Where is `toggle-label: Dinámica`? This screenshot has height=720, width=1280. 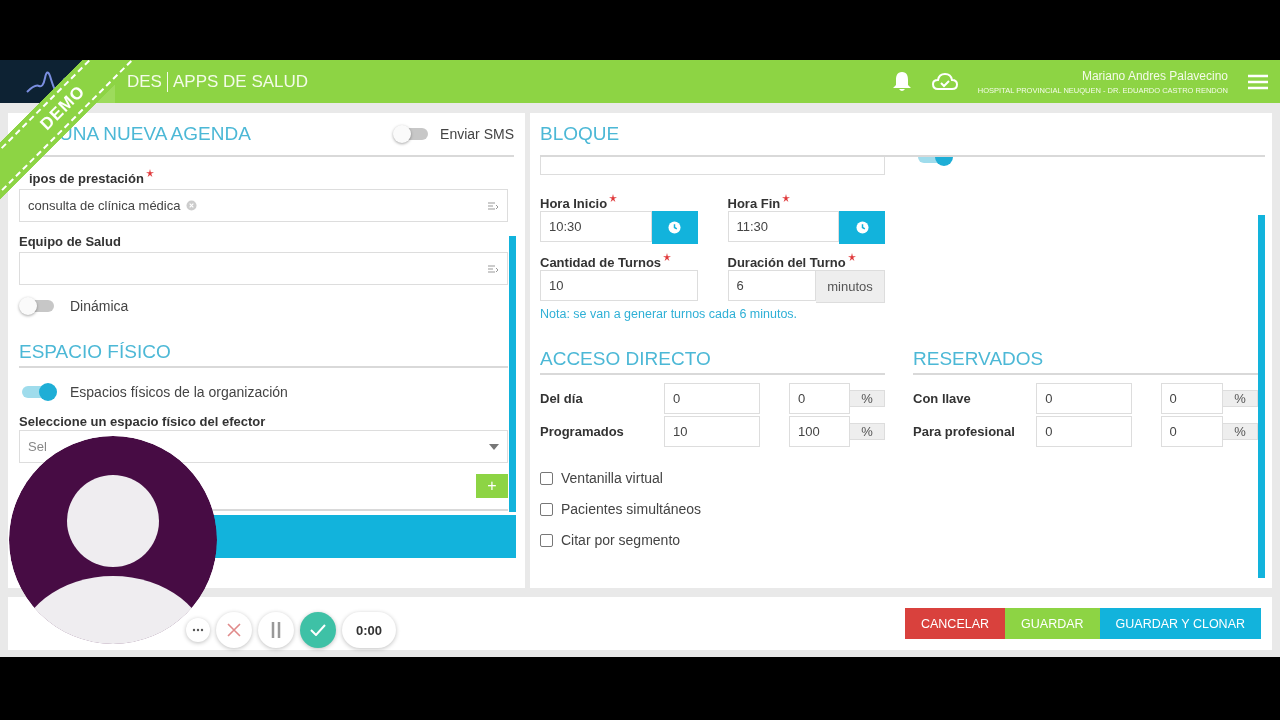 toggle-label: Dinámica is located at coordinates (99, 306).